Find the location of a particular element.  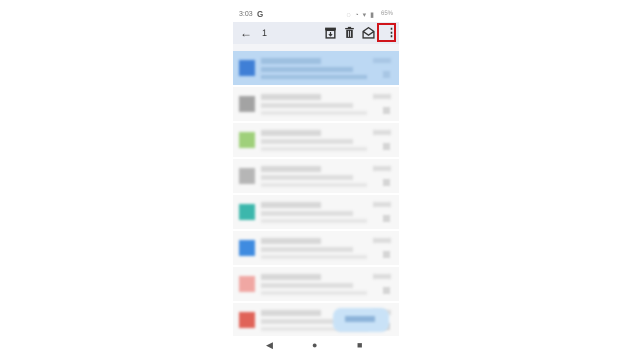

selected-count: 1 is located at coordinates (265, 33).